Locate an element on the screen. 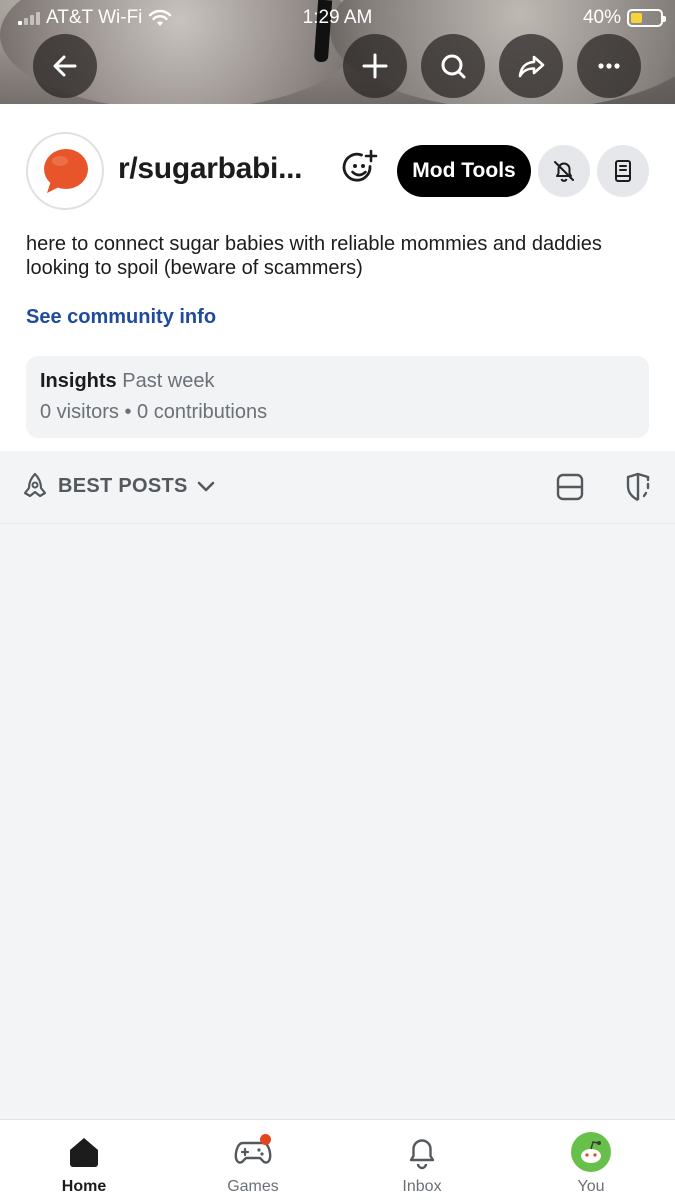 This screenshot has height=1200, width=675. view-mode-button is located at coordinates (570, 489).